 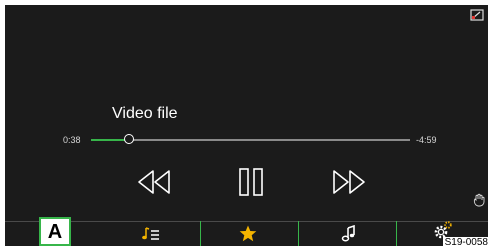 I want to click on rewind-icon, so click(x=154, y=182).